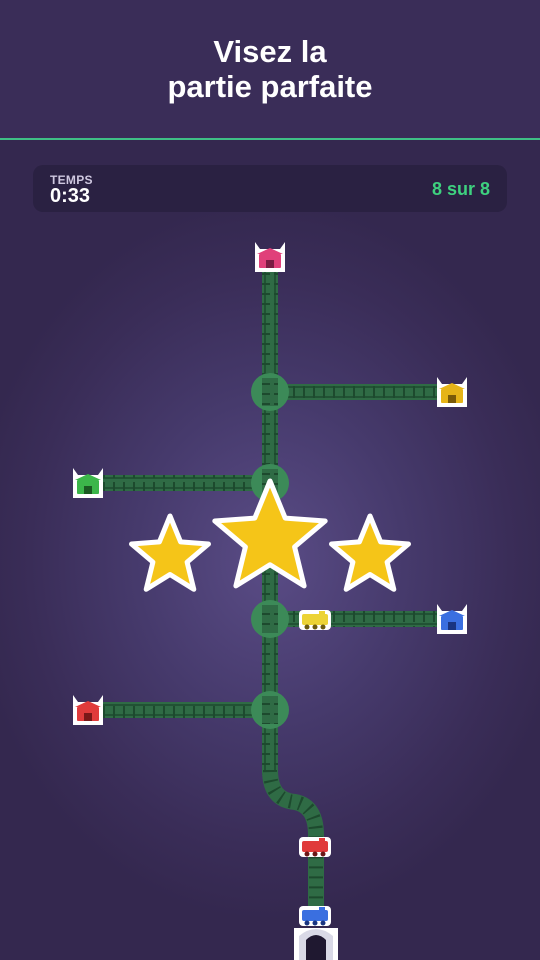 The height and width of the screenshot is (960, 540). What do you see at coordinates (88, 710) in the screenshot?
I see `red-station` at bounding box center [88, 710].